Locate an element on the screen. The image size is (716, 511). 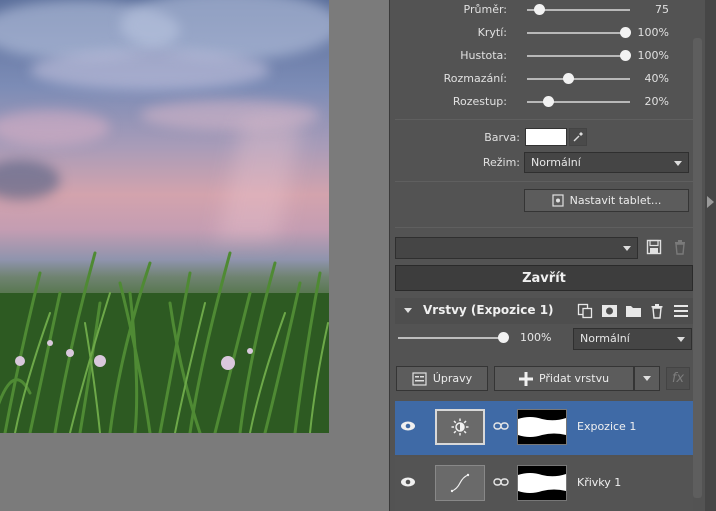
folder-icon is located at coordinates (633, 311).